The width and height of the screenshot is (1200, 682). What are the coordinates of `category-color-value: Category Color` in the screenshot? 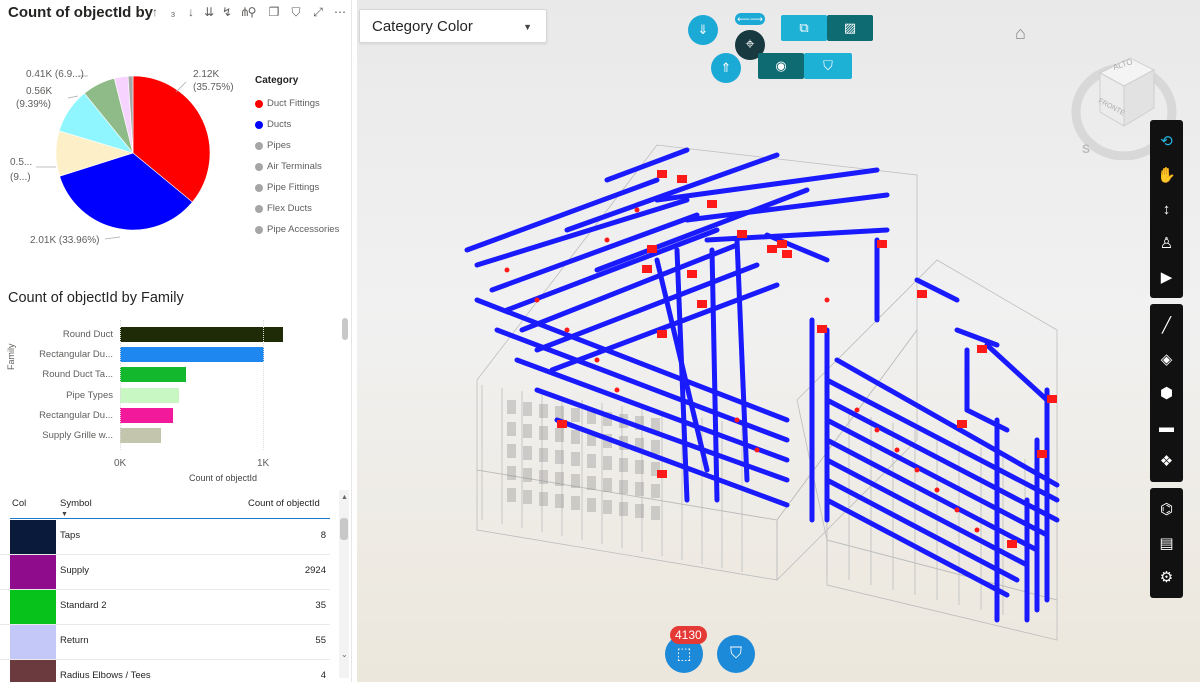 It's located at (422, 26).